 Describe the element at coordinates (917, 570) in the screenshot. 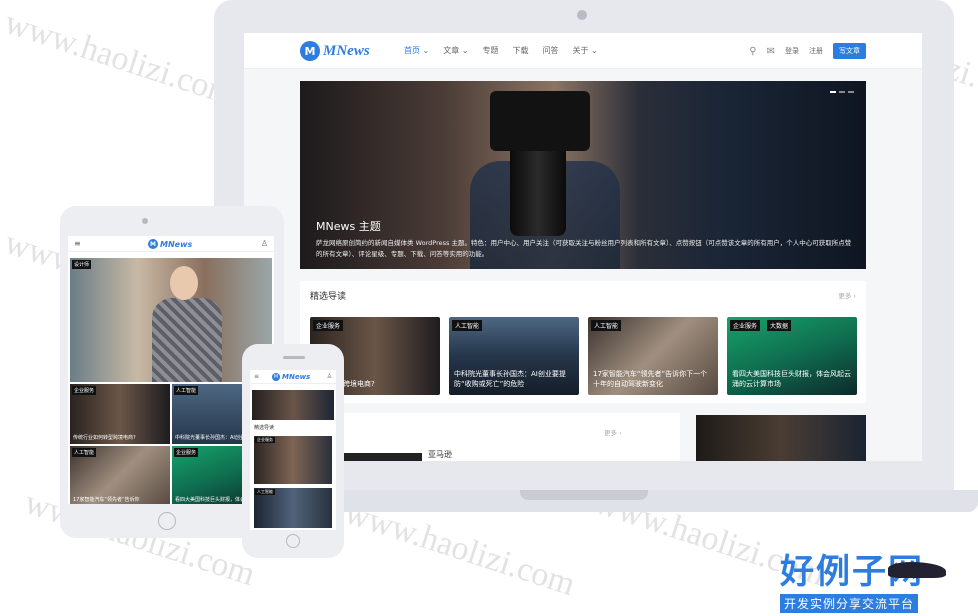

I see `car-icon` at that location.